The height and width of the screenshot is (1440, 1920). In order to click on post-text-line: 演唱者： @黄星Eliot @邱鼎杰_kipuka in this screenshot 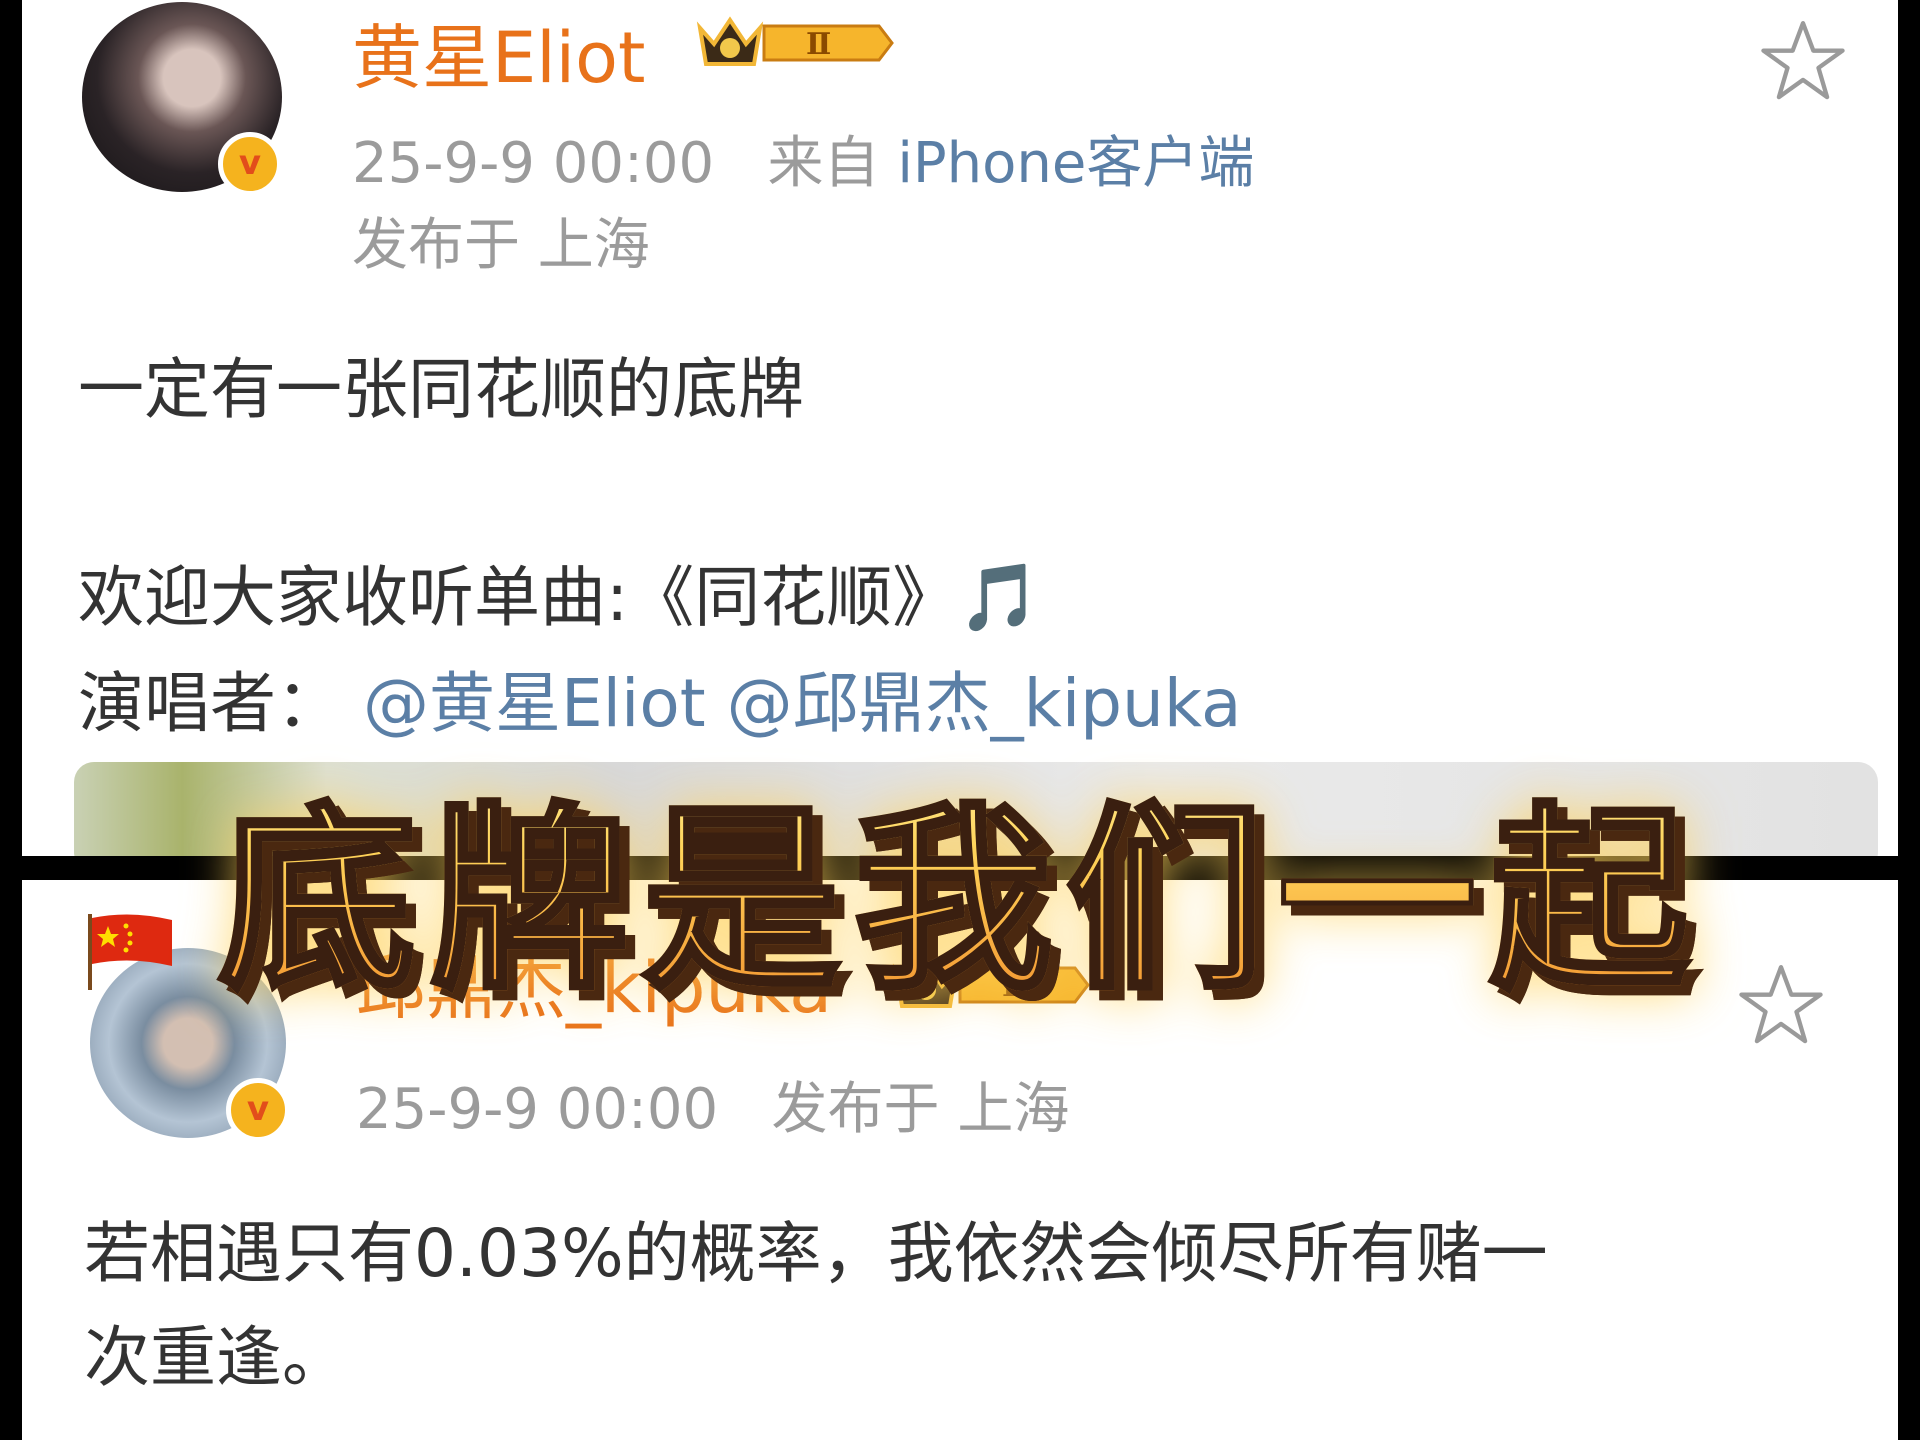, I will do `click(659, 698)`.